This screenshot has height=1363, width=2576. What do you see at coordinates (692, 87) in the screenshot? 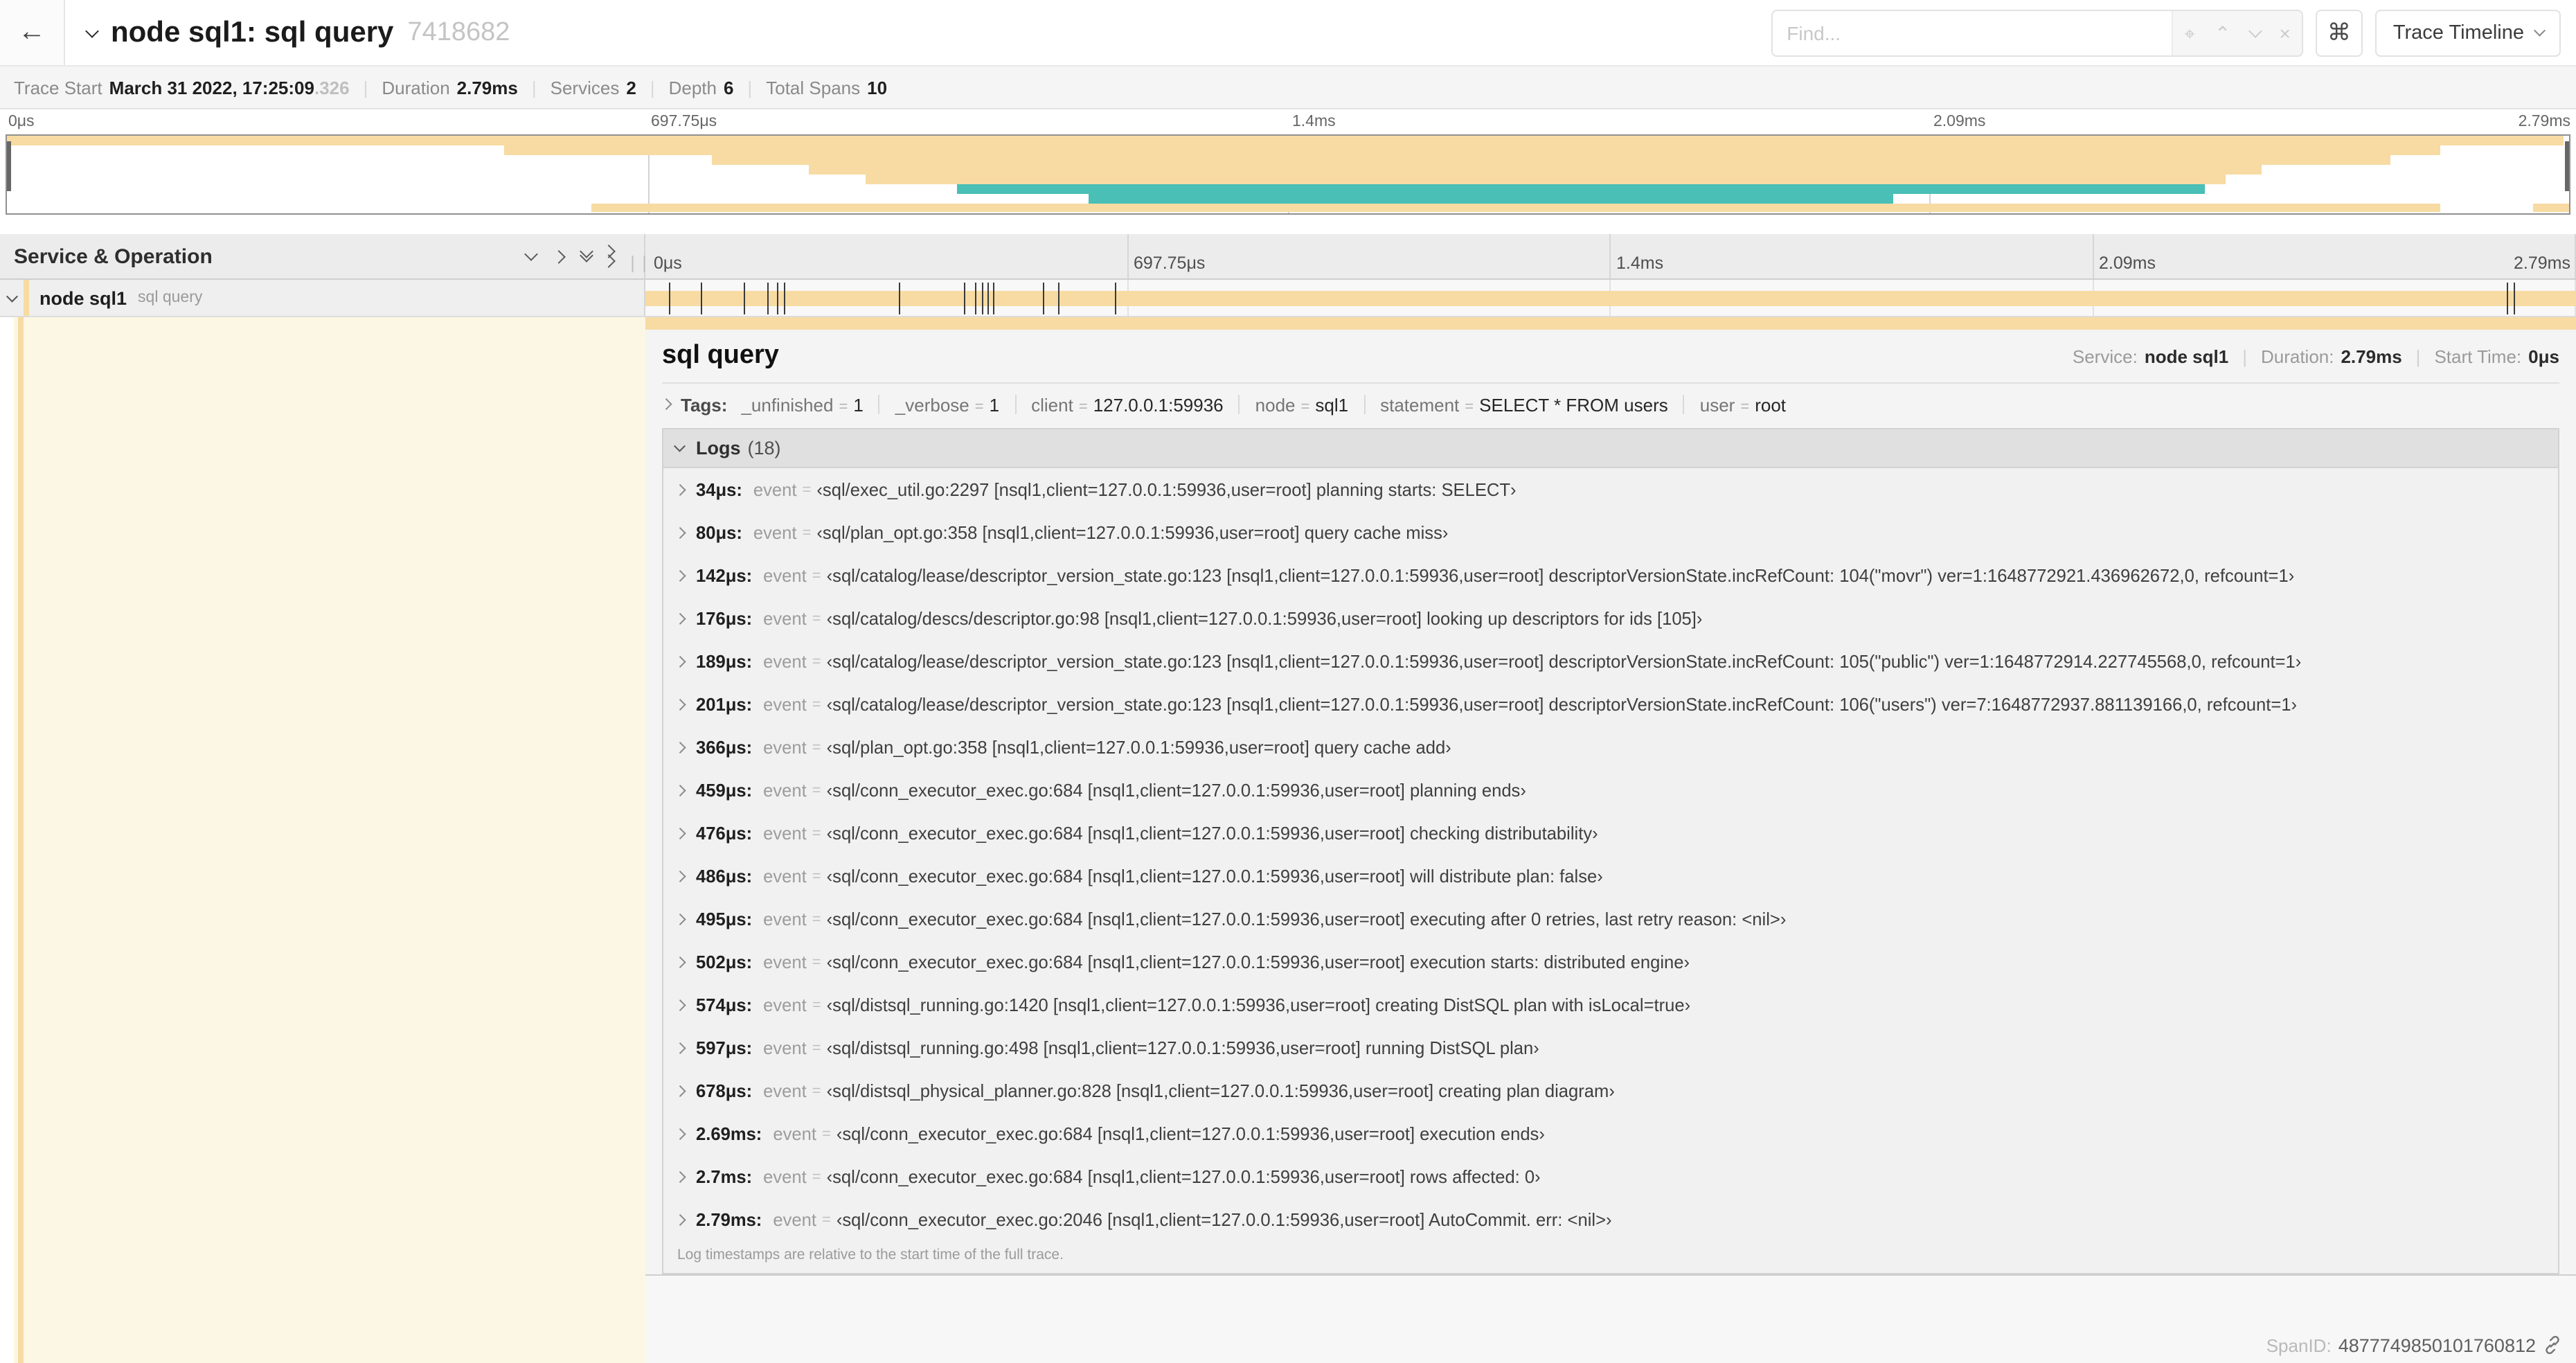
I see `trace-info-label: Depth` at bounding box center [692, 87].